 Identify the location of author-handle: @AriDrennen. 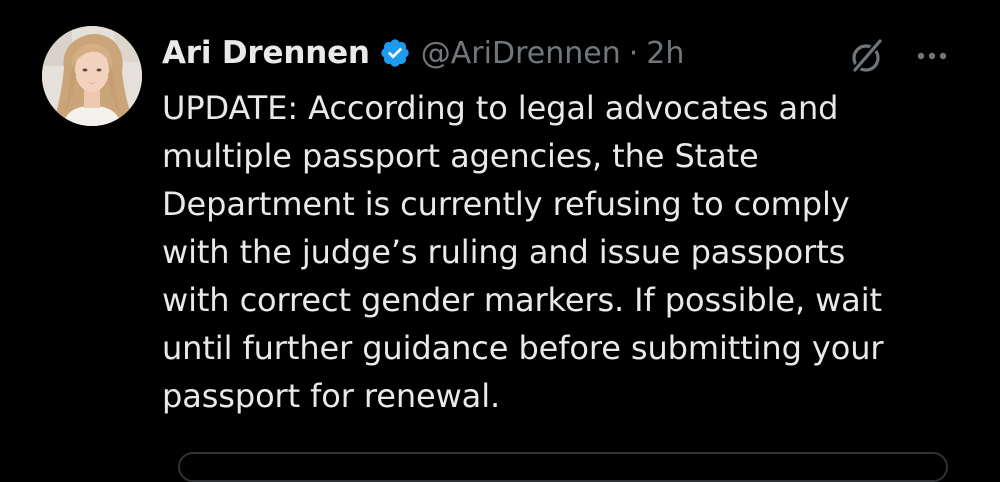
(521, 53).